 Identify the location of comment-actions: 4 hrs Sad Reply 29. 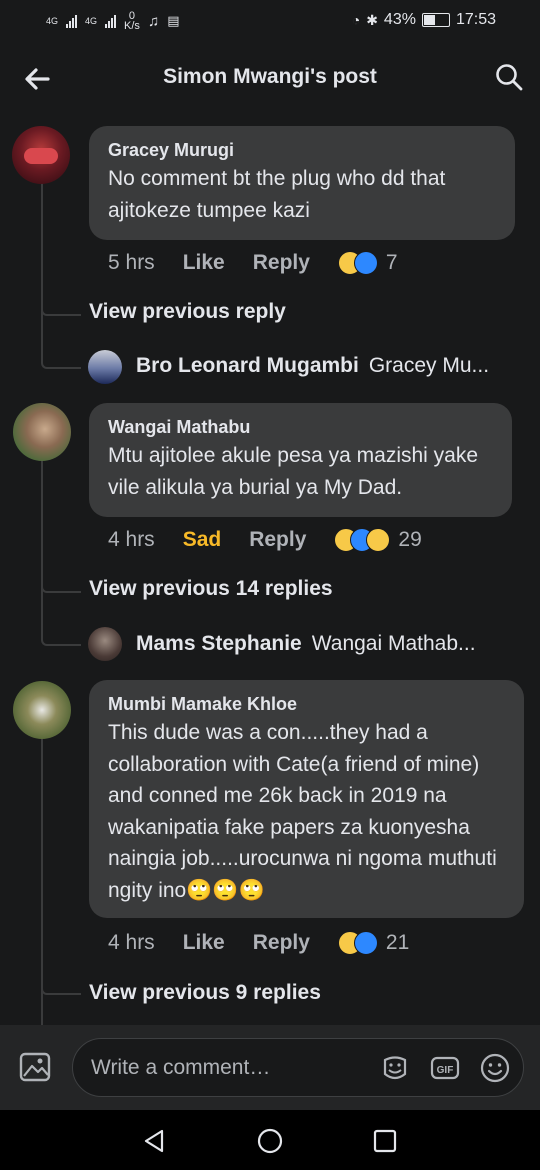
(265, 540).